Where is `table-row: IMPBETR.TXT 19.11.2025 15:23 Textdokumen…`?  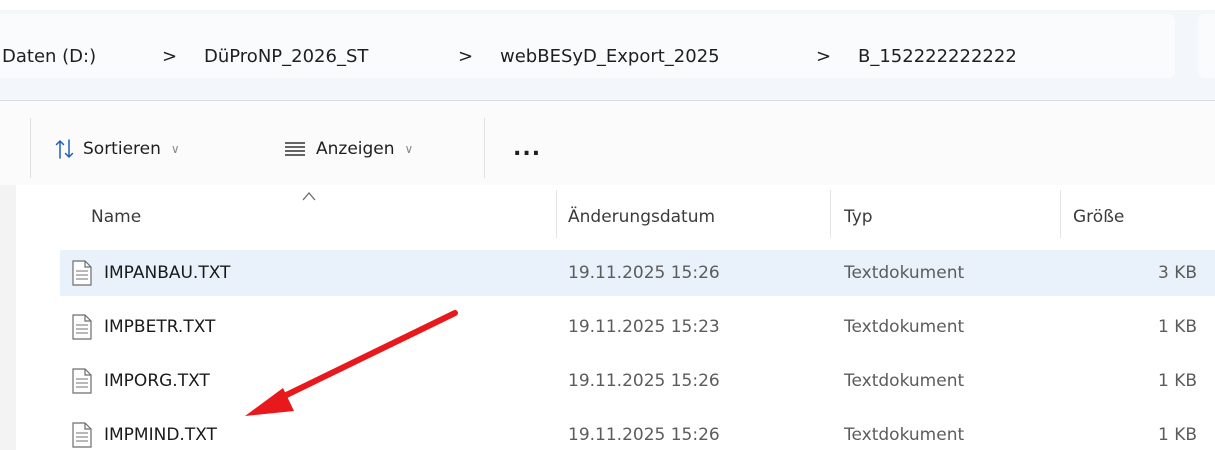 table-row: IMPBETR.TXT 19.11.2025 15:23 Textdokumen… is located at coordinates (637, 327).